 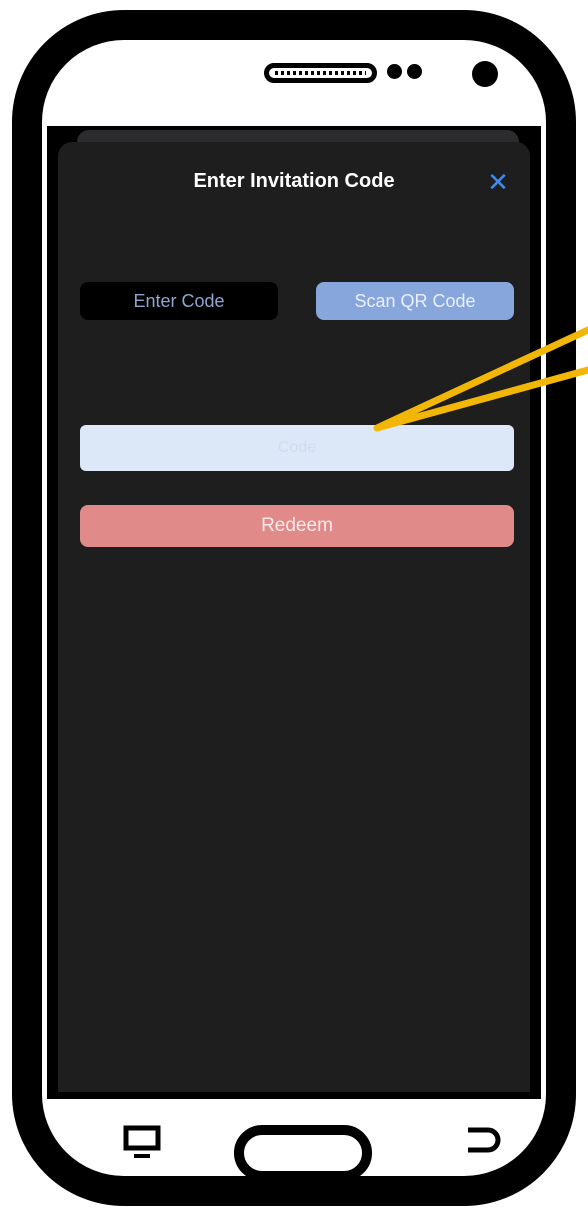 What do you see at coordinates (142, 1142) in the screenshot?
I see `recent-apps-icon` at bounding box center [142, 1142].